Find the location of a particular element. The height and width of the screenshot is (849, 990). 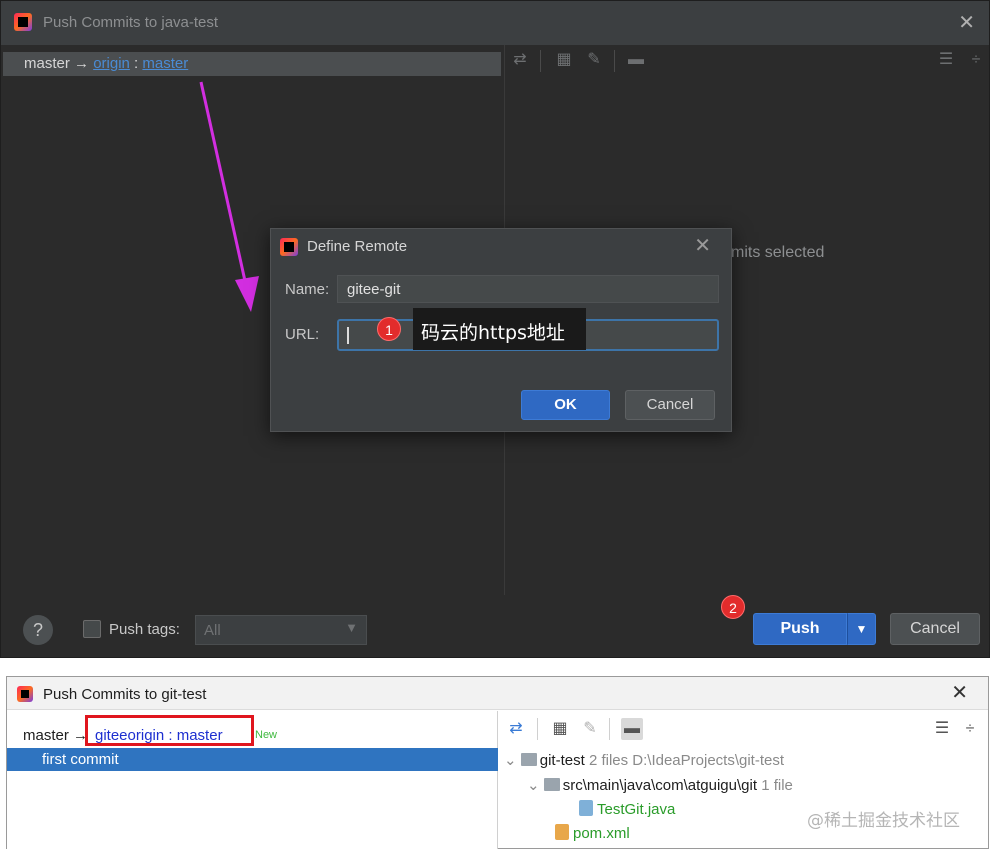

commit-row: first commit is located at coordinates (252, 759).